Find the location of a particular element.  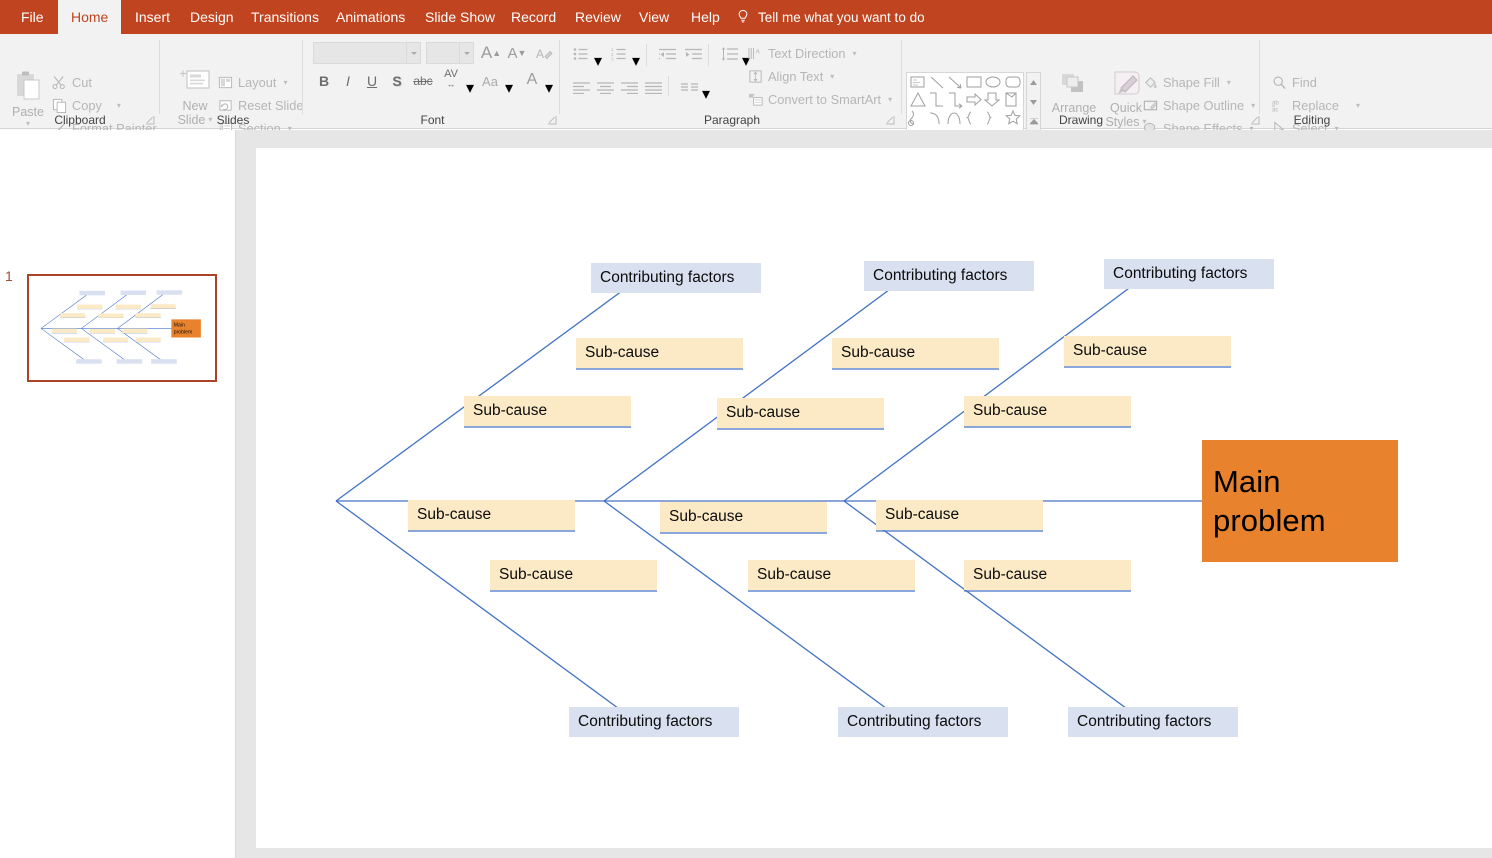

shape-fill-button: Shape Fill ▾ is located at coordinates (1187, 82).